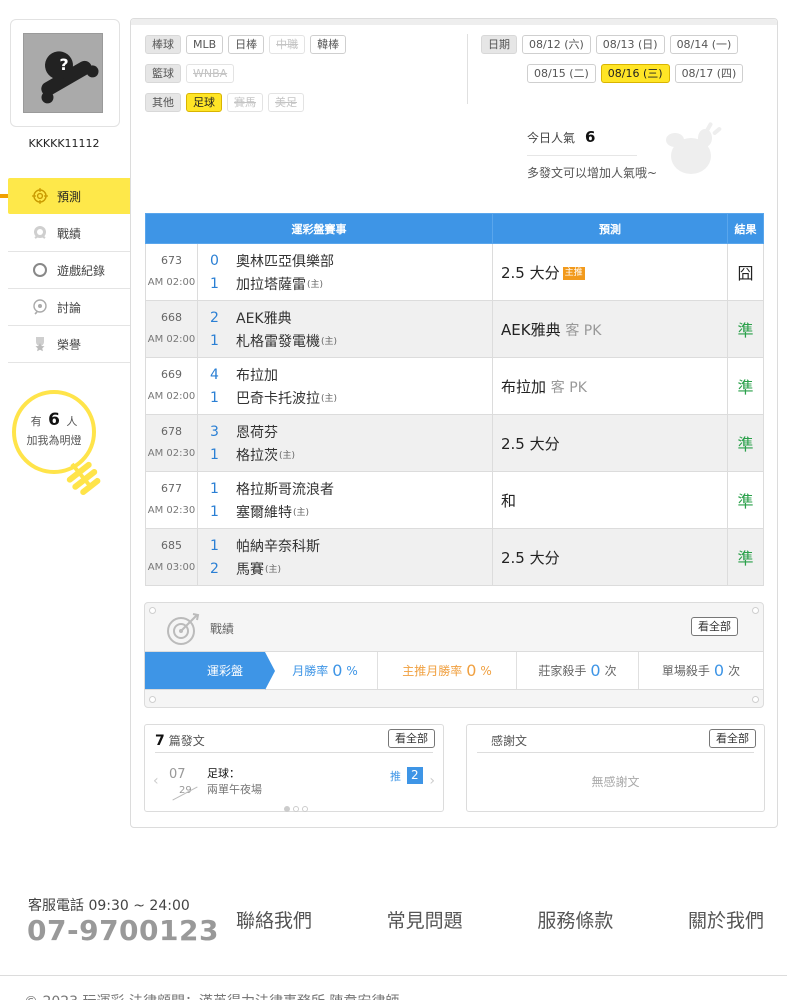  What do you see at coordinates (755, 699) in the screenshot?
I see `corner-dot` at bounding box center [755, 699].